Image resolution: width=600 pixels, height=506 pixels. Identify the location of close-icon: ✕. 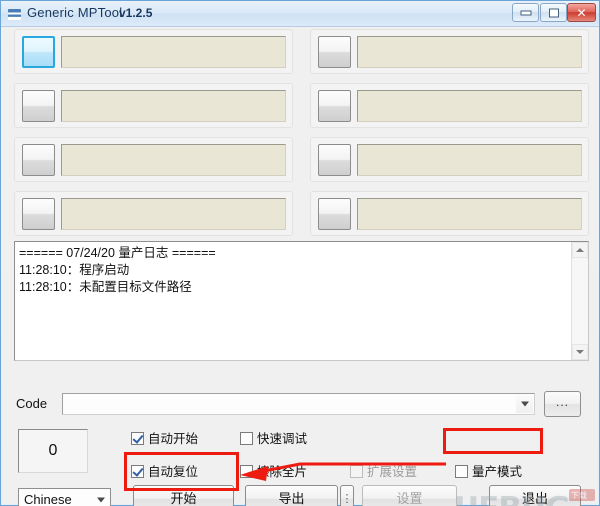
(581, 12).